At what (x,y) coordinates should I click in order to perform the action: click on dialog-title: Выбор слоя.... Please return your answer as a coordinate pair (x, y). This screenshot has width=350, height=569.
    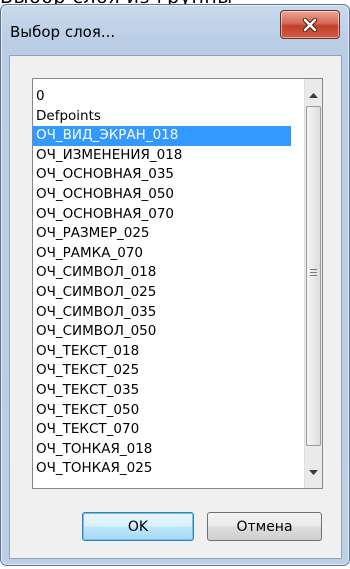
    Looking at the image, I should click on (63, 32).